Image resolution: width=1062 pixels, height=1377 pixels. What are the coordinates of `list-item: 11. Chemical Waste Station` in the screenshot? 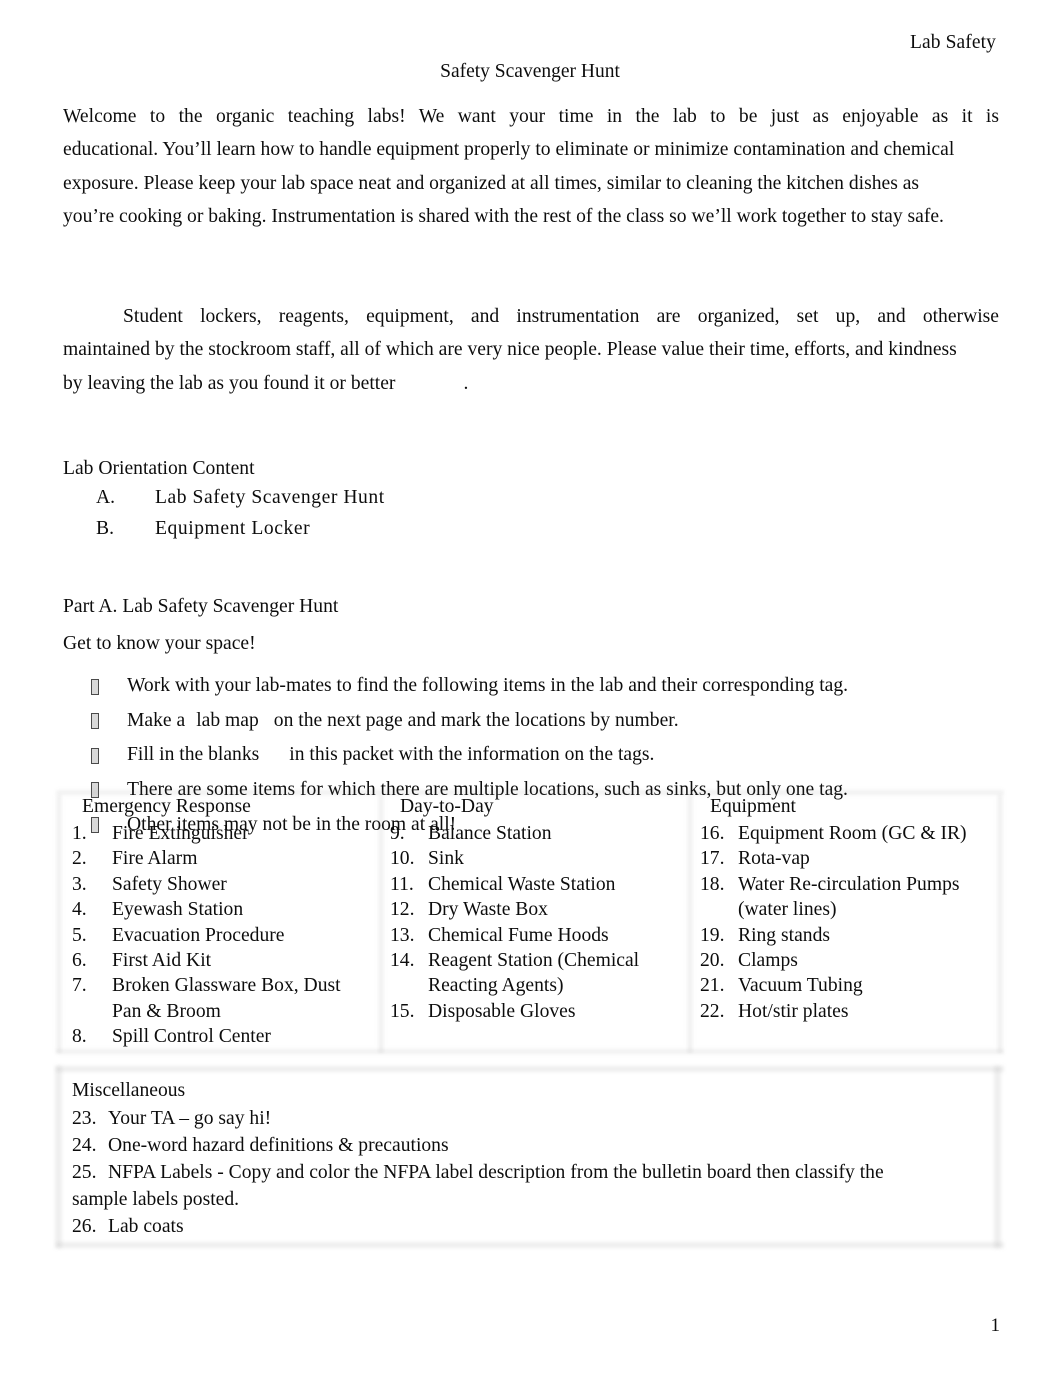 It's located at (539, 884).